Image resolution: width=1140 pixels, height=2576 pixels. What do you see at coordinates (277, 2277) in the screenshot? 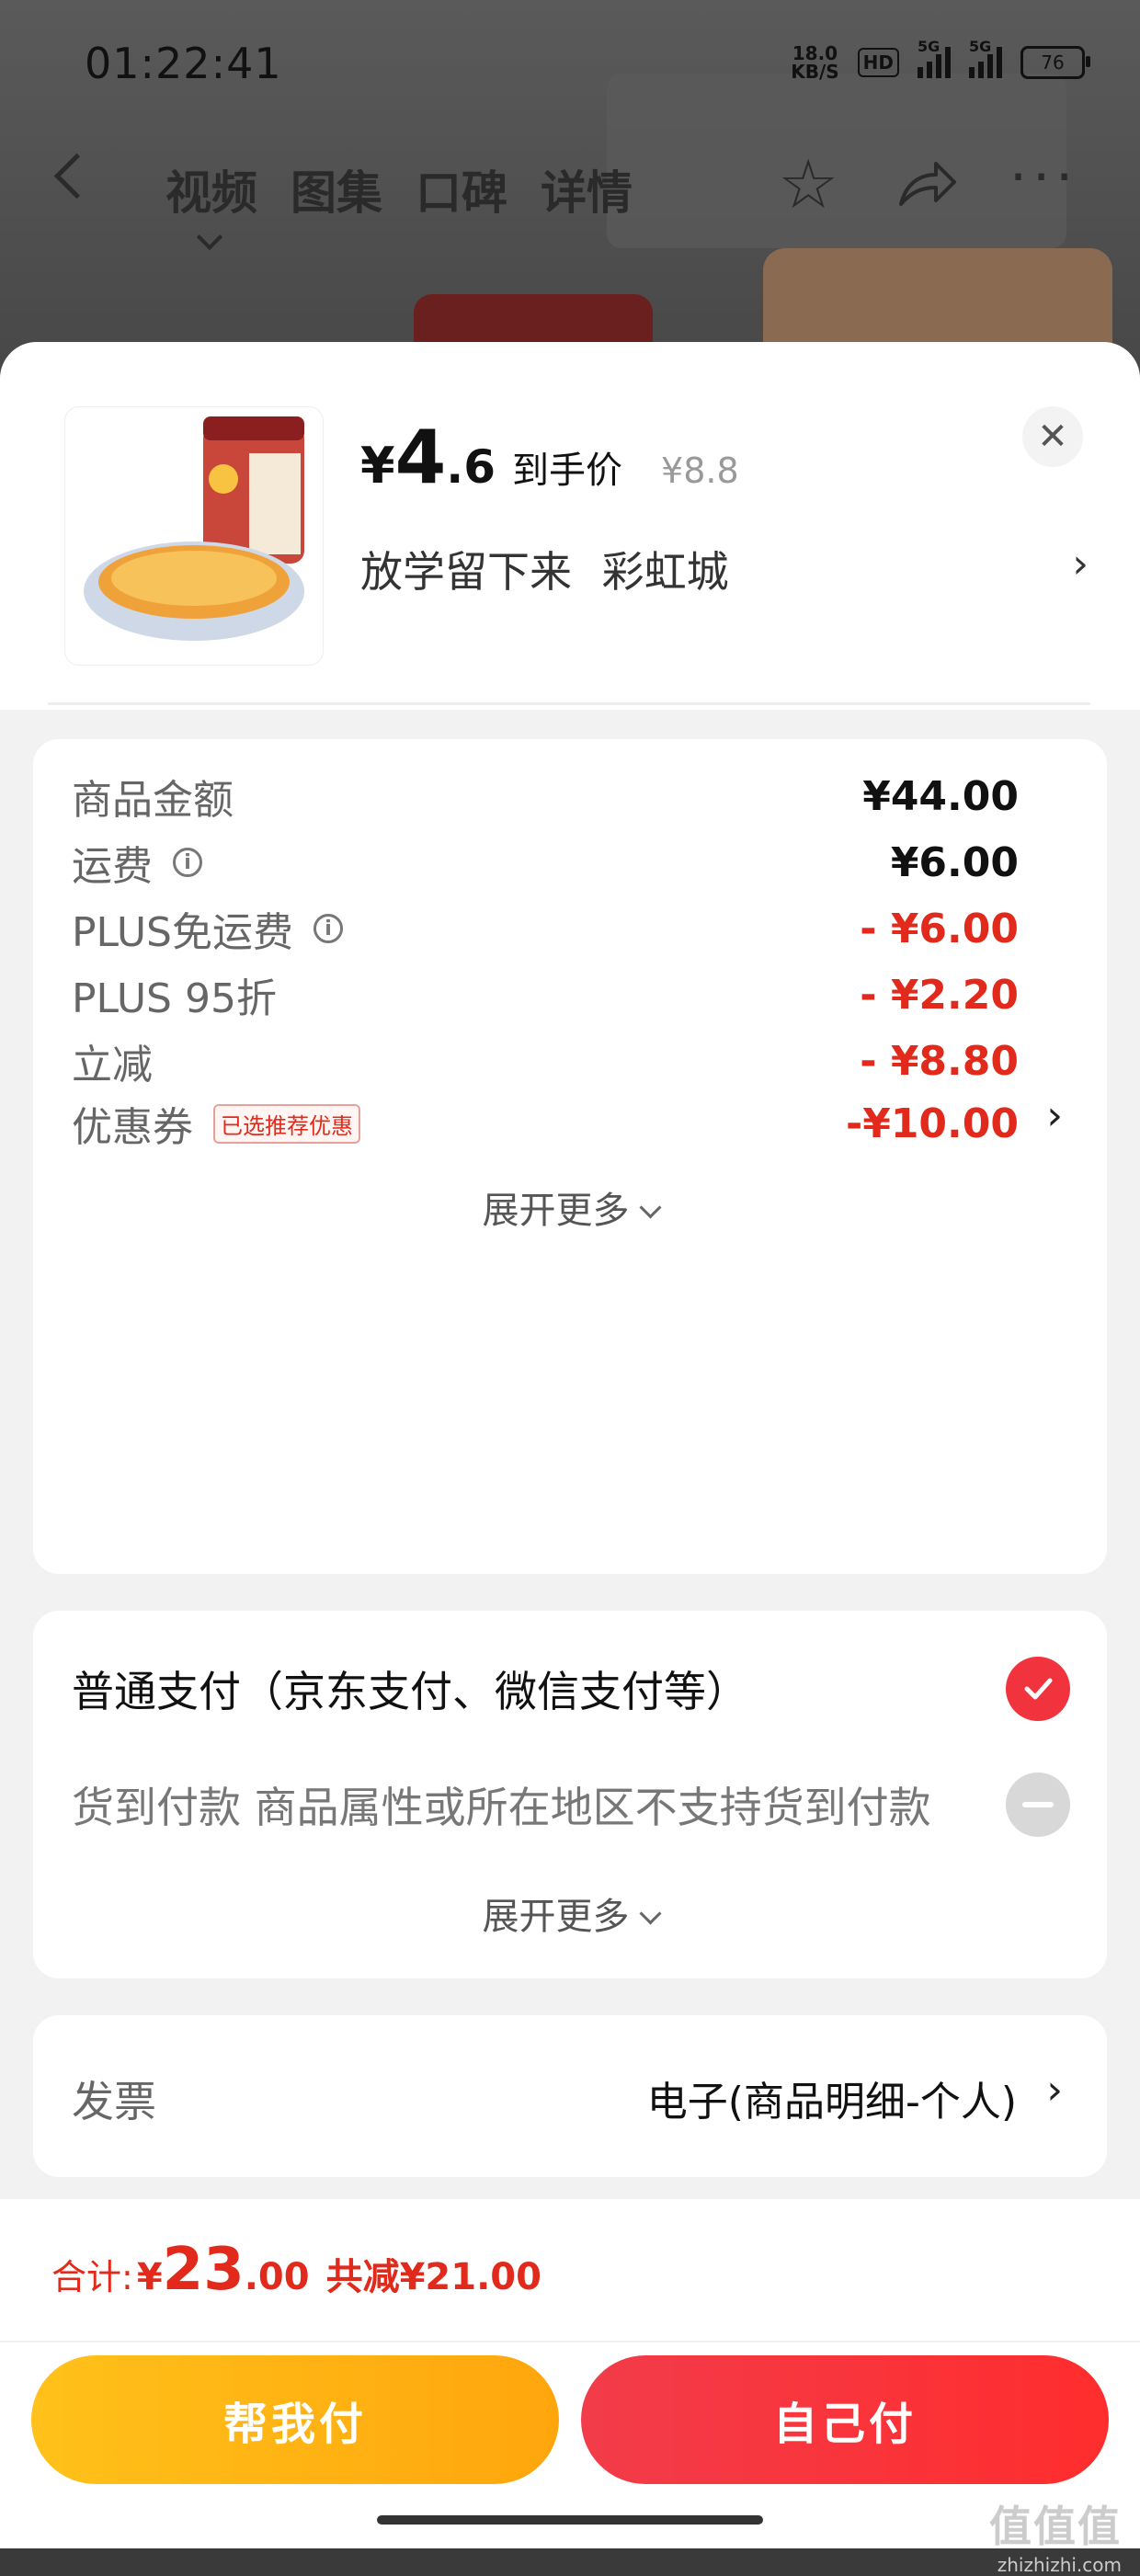
I see `total-decimal: .00` at bounding box center [277, 2277].